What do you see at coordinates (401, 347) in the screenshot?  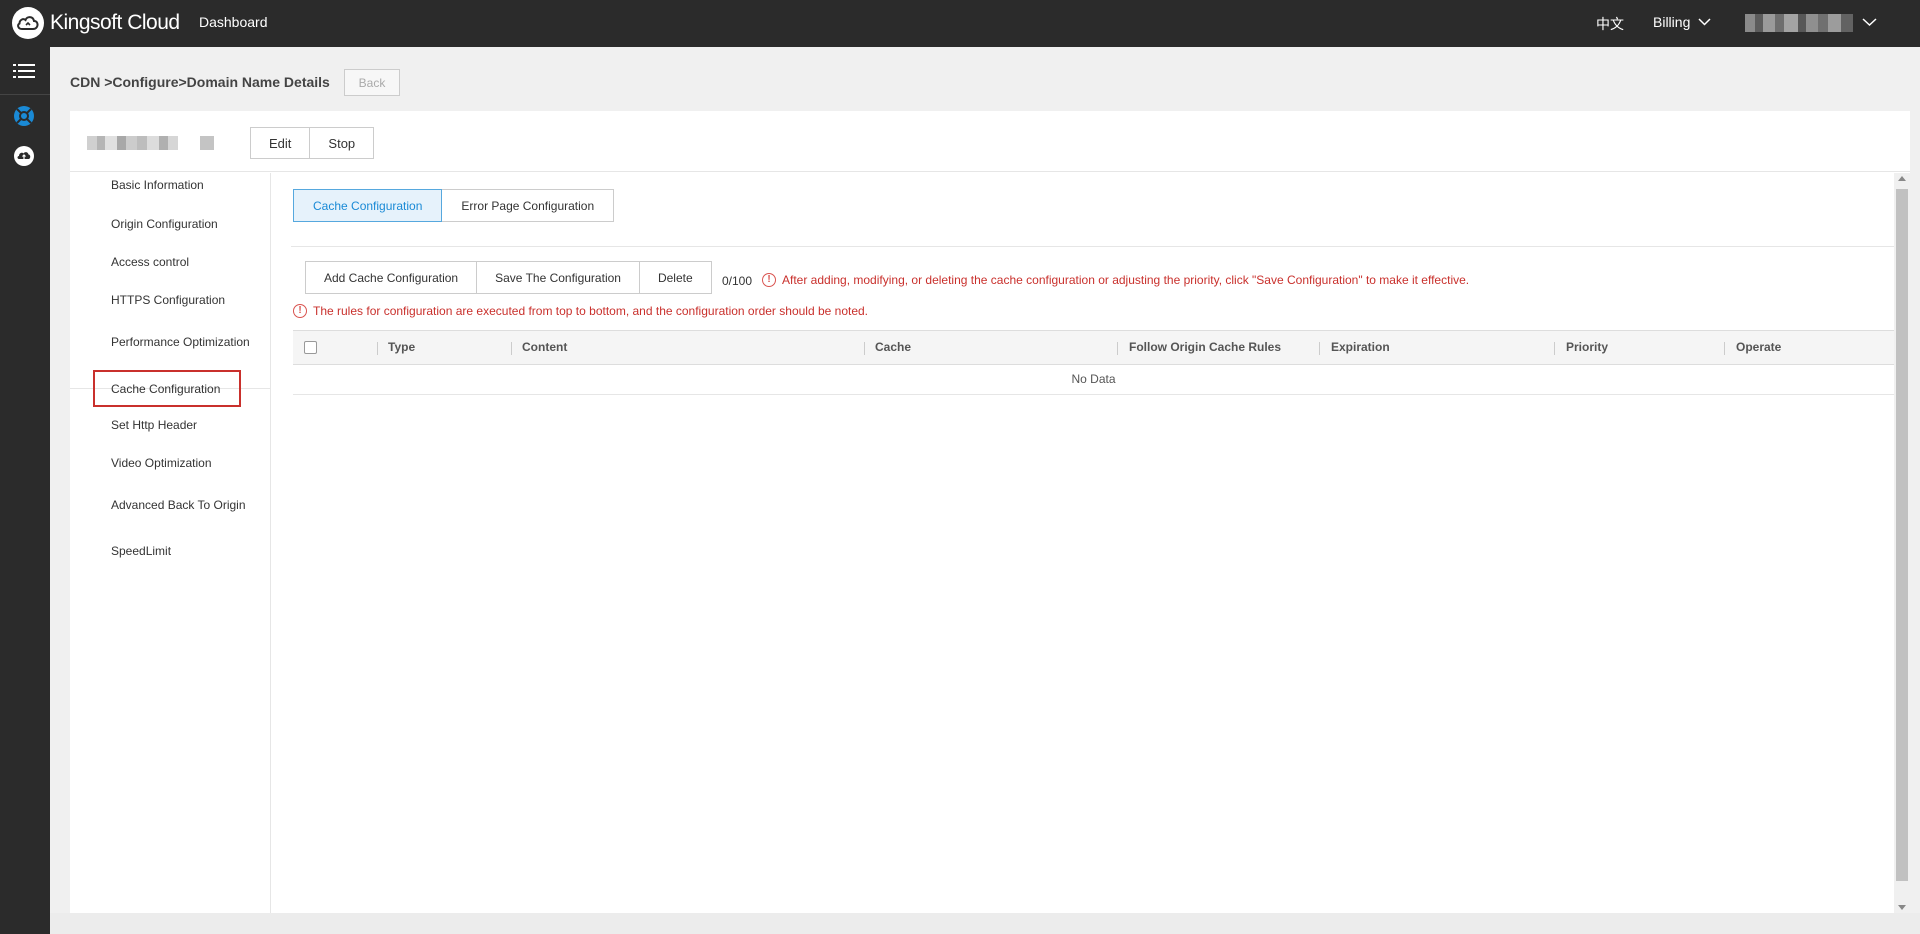 I see `column-header-type: Type` at bounding box center [401, 347].